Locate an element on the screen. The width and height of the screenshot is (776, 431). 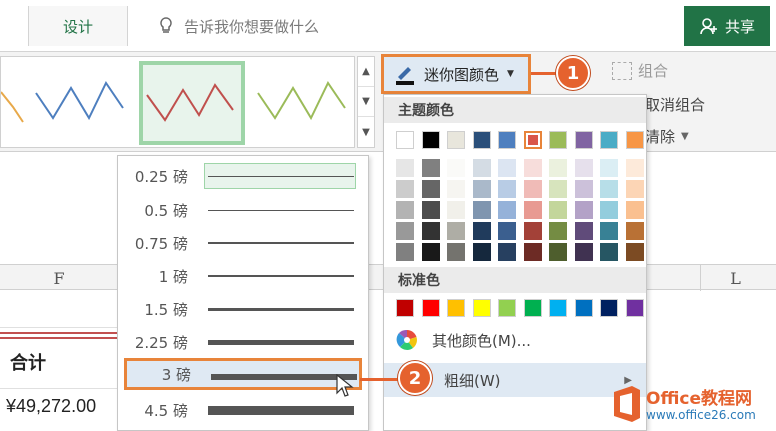
sparkline-color-button: 迷你图颜色 ▼ is located at coordinates (456, 74).